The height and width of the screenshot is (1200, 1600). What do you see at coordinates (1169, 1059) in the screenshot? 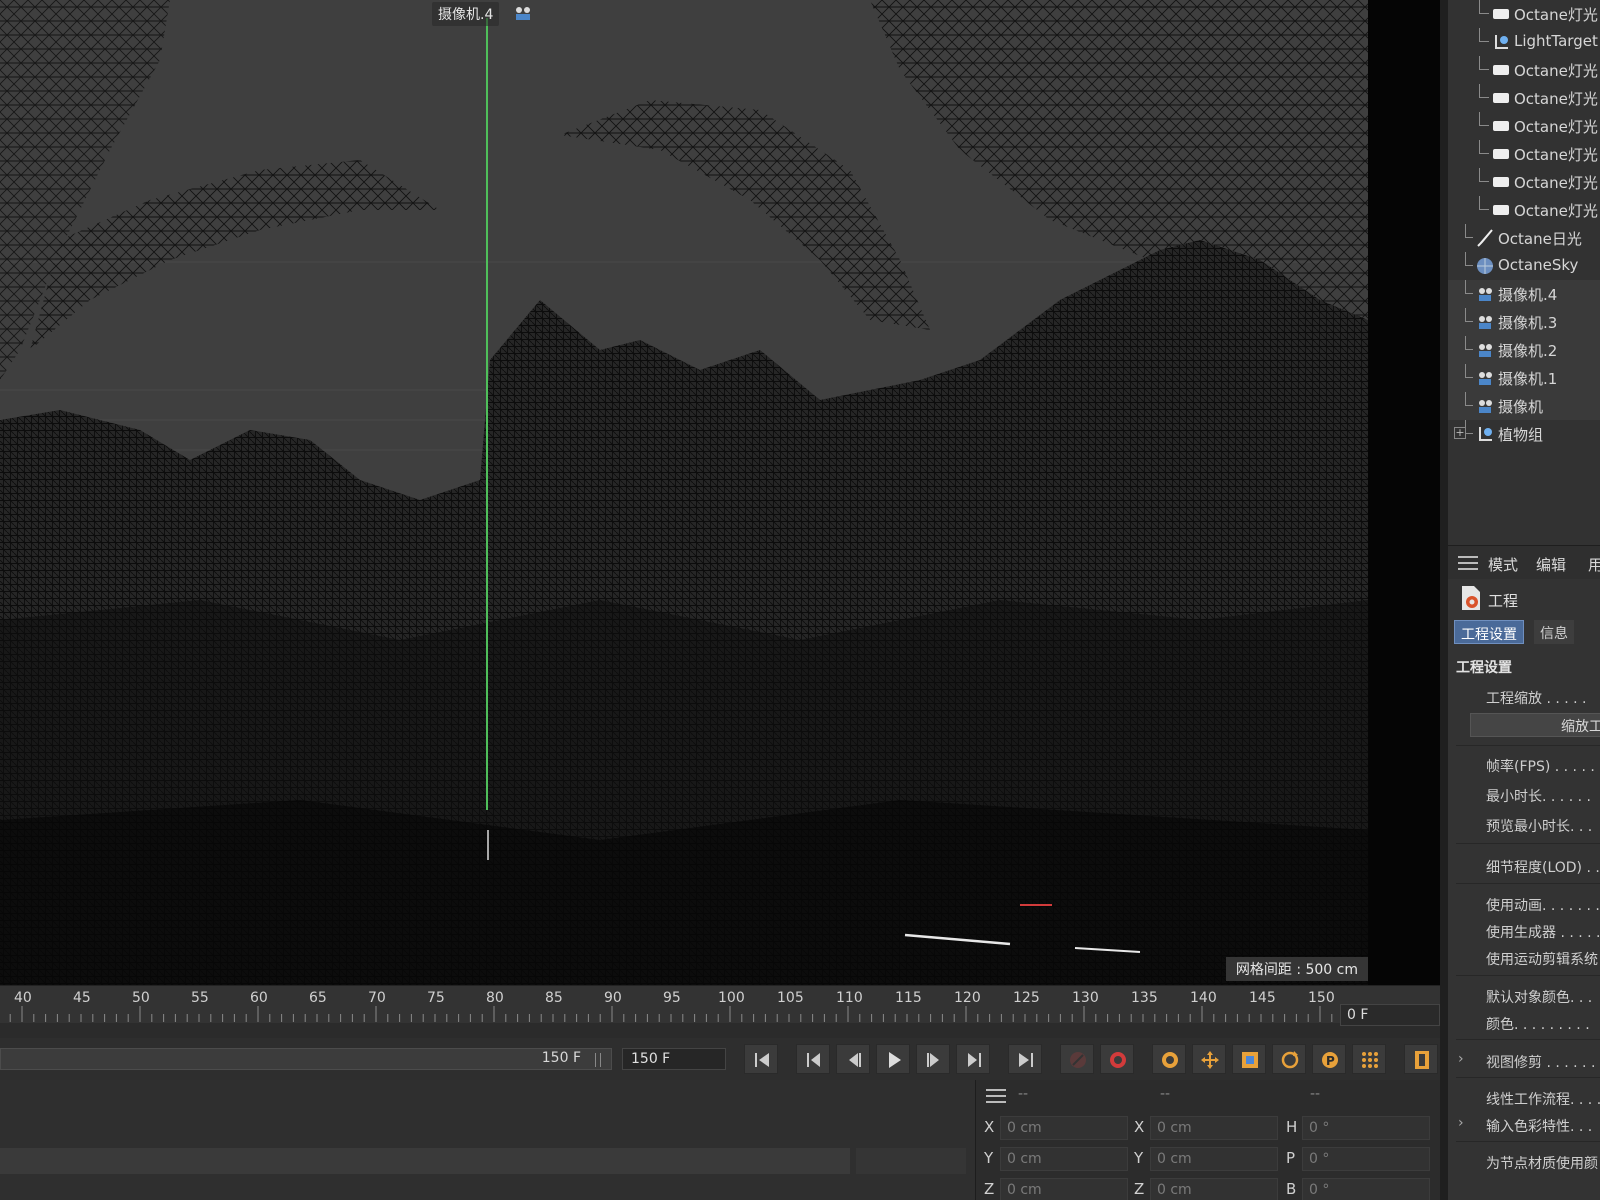
I see `keyframe-selection-button` at bounding box center [1169, 1059].